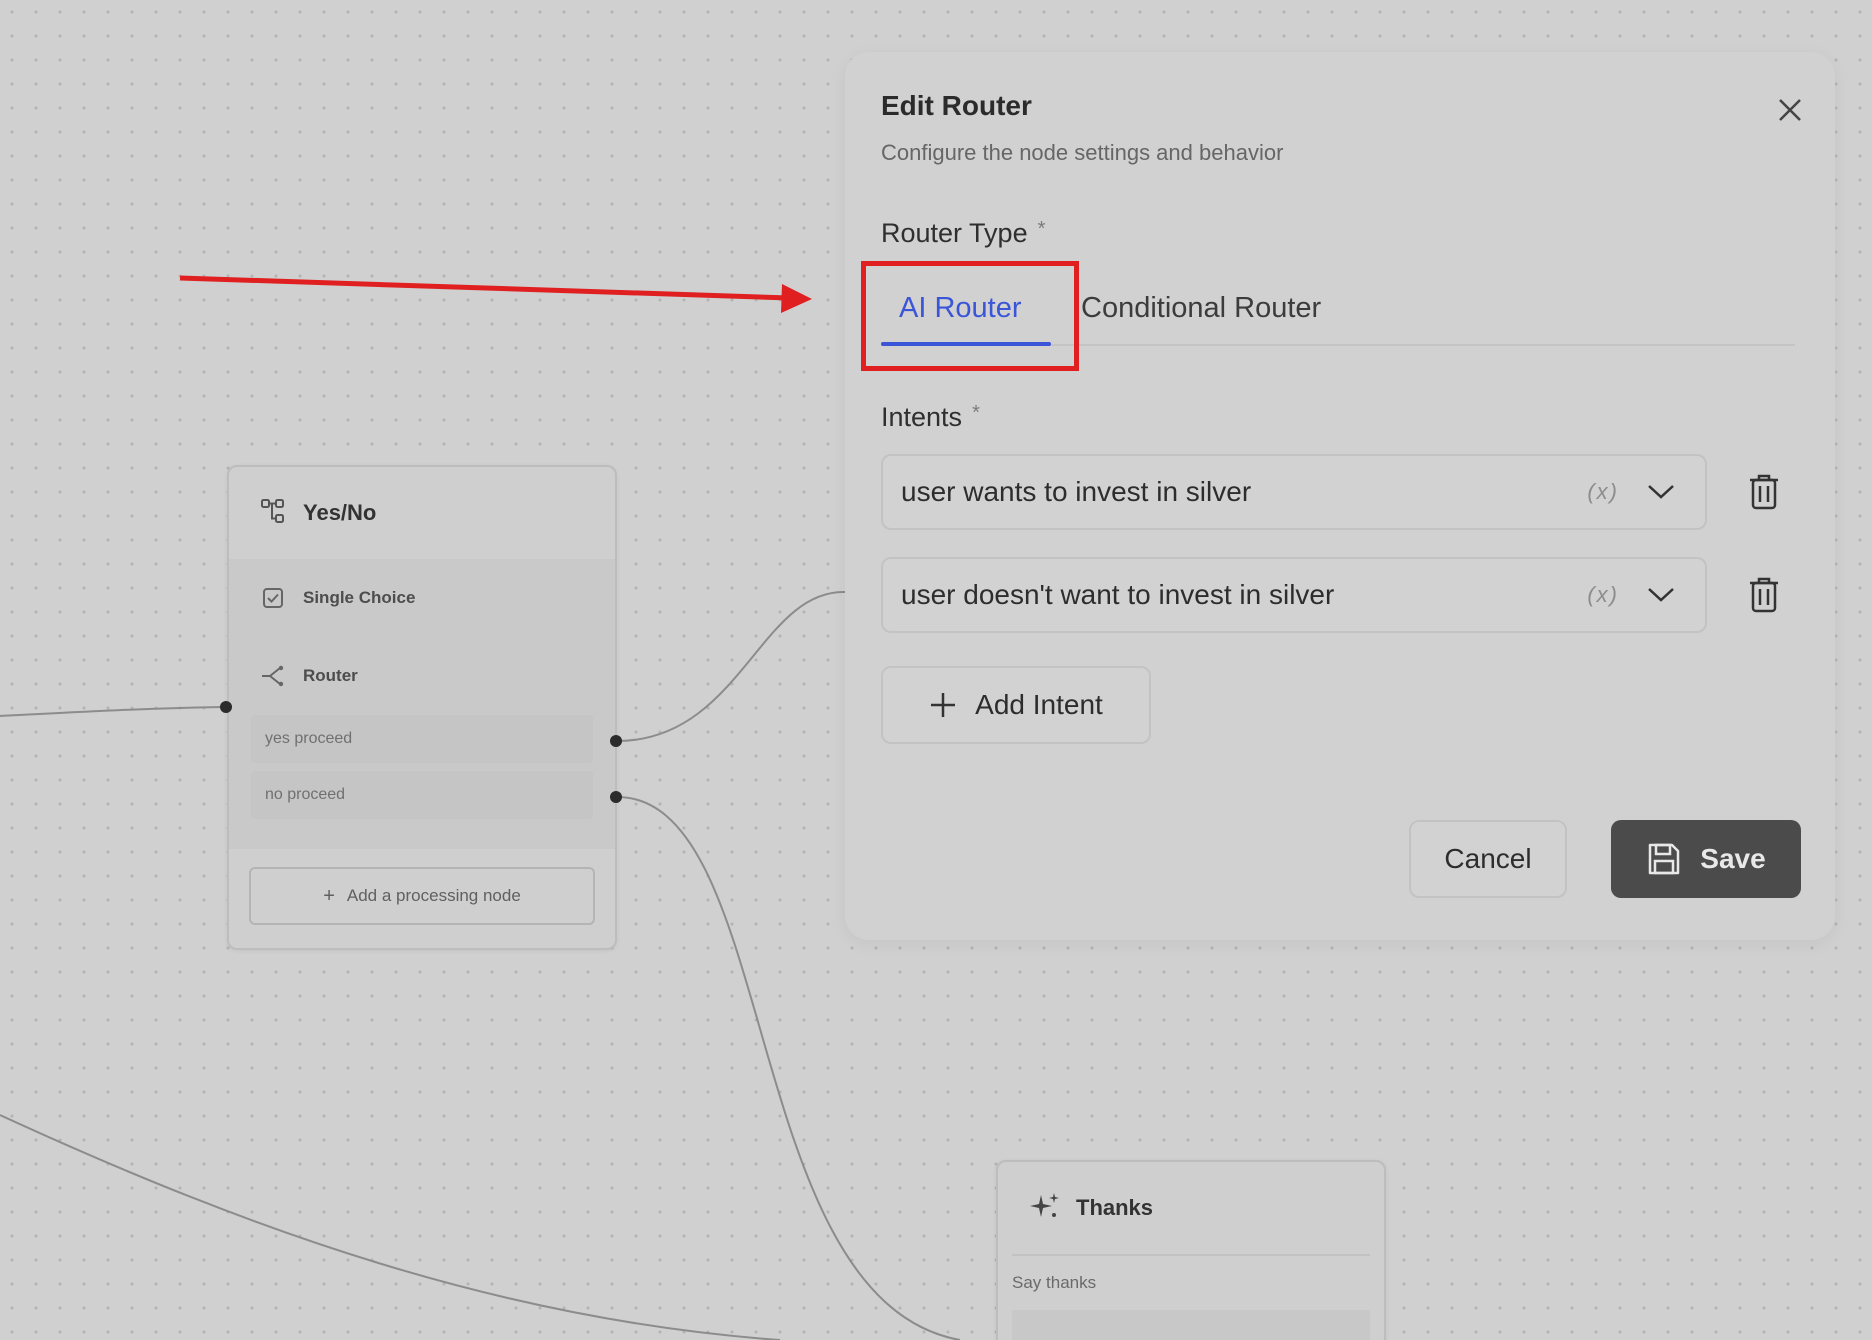 The height and width of the screenshot is (1340, 1872). I want to click on add-intent-button: Add Intent, so click(1016, 705).